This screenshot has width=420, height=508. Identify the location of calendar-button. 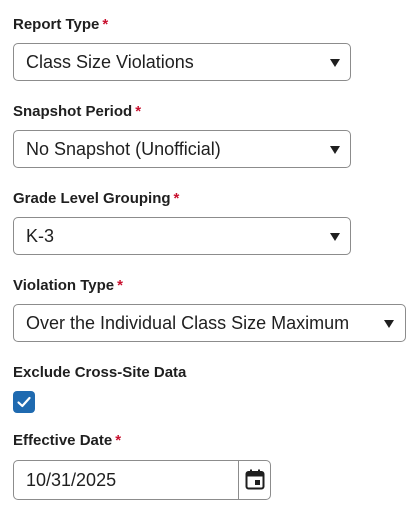
(255, 480).